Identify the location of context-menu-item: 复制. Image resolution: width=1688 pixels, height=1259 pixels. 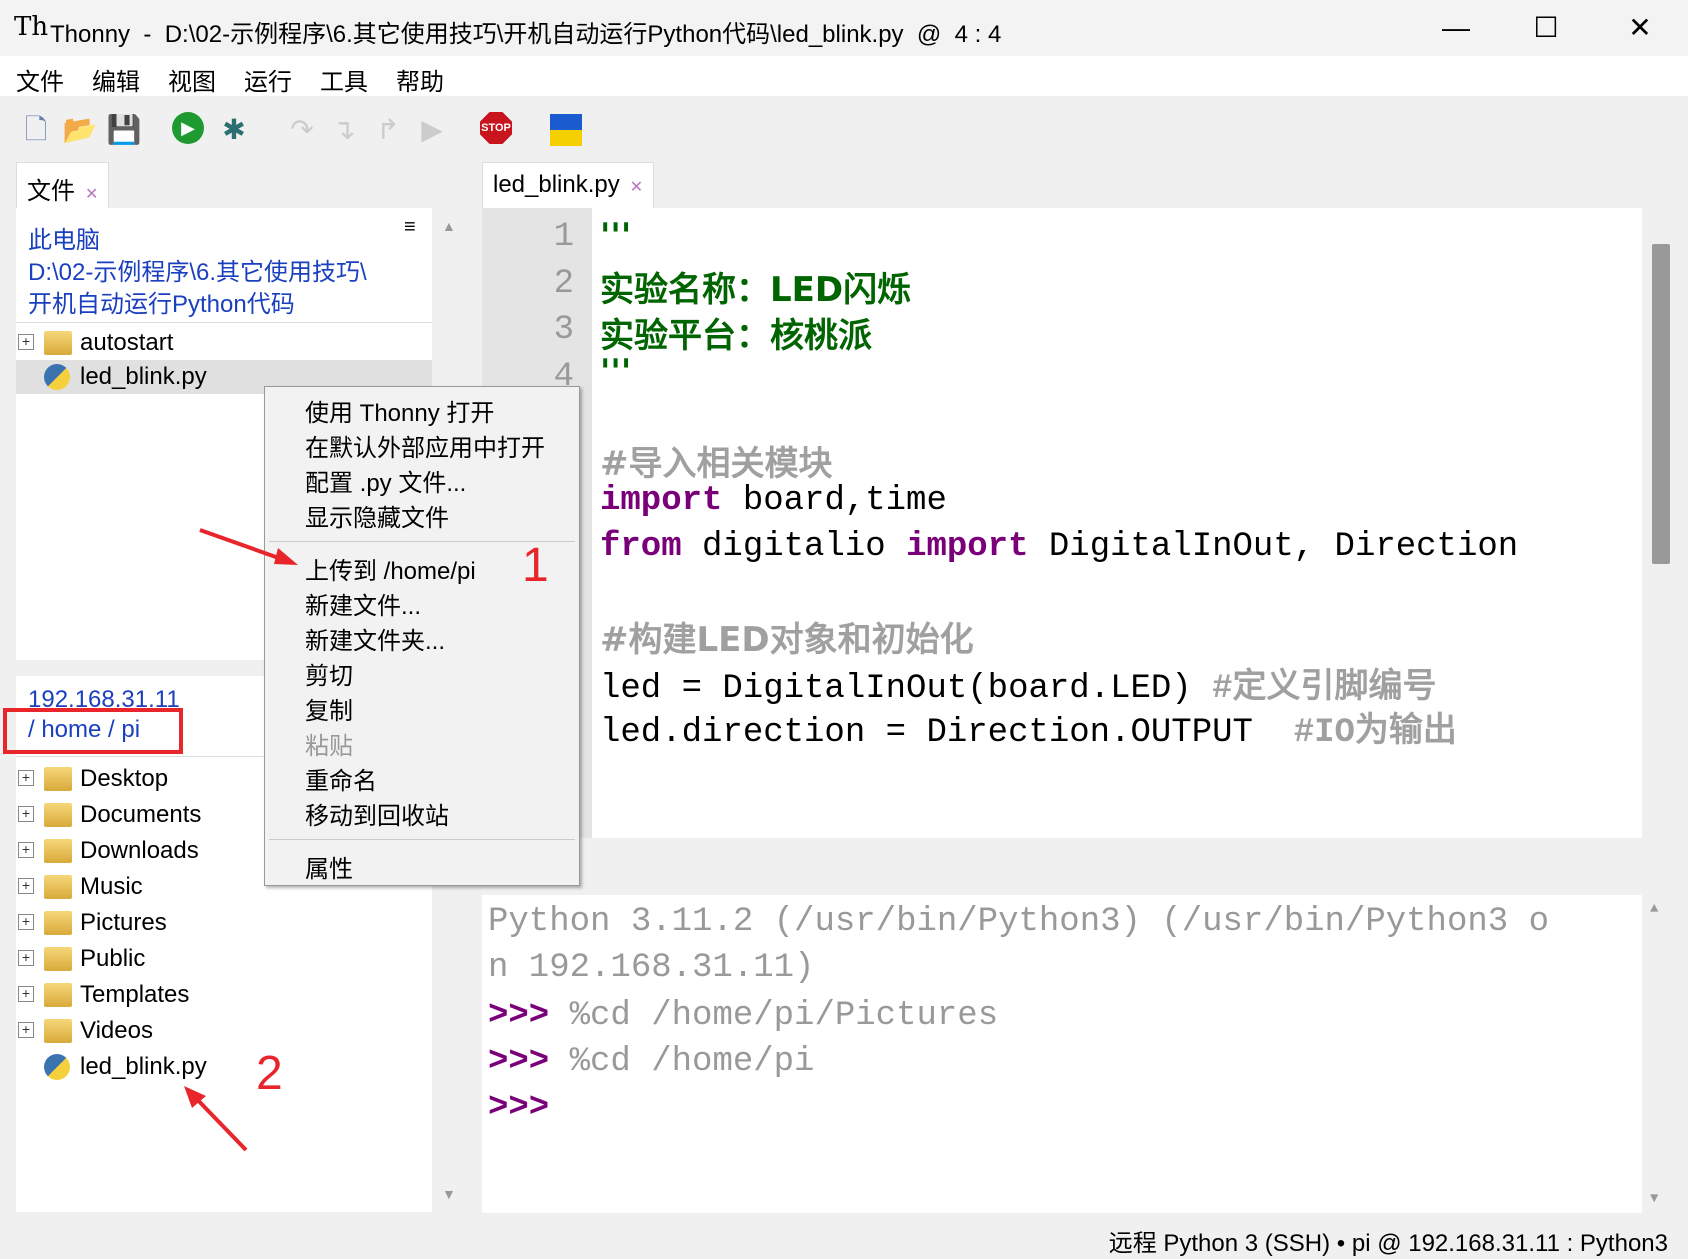
(329, 708).